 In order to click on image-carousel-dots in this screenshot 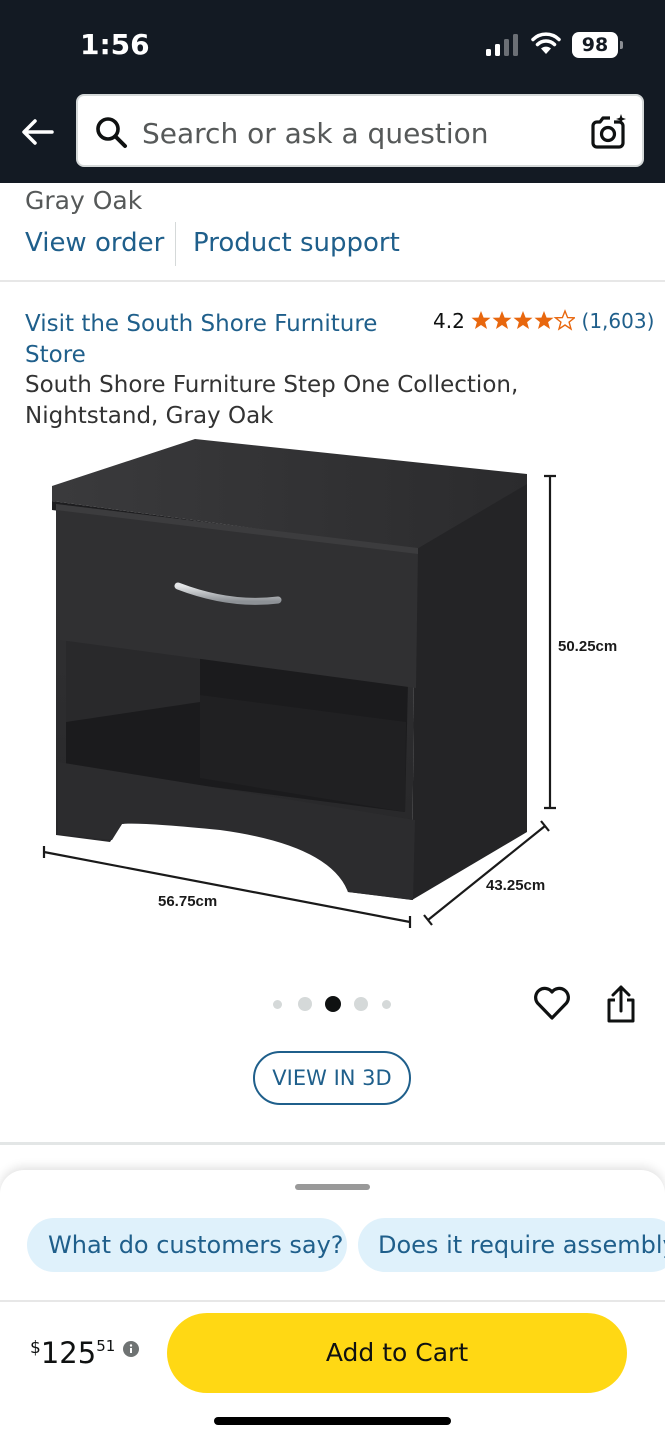, I will do `click(335, 1004)`.